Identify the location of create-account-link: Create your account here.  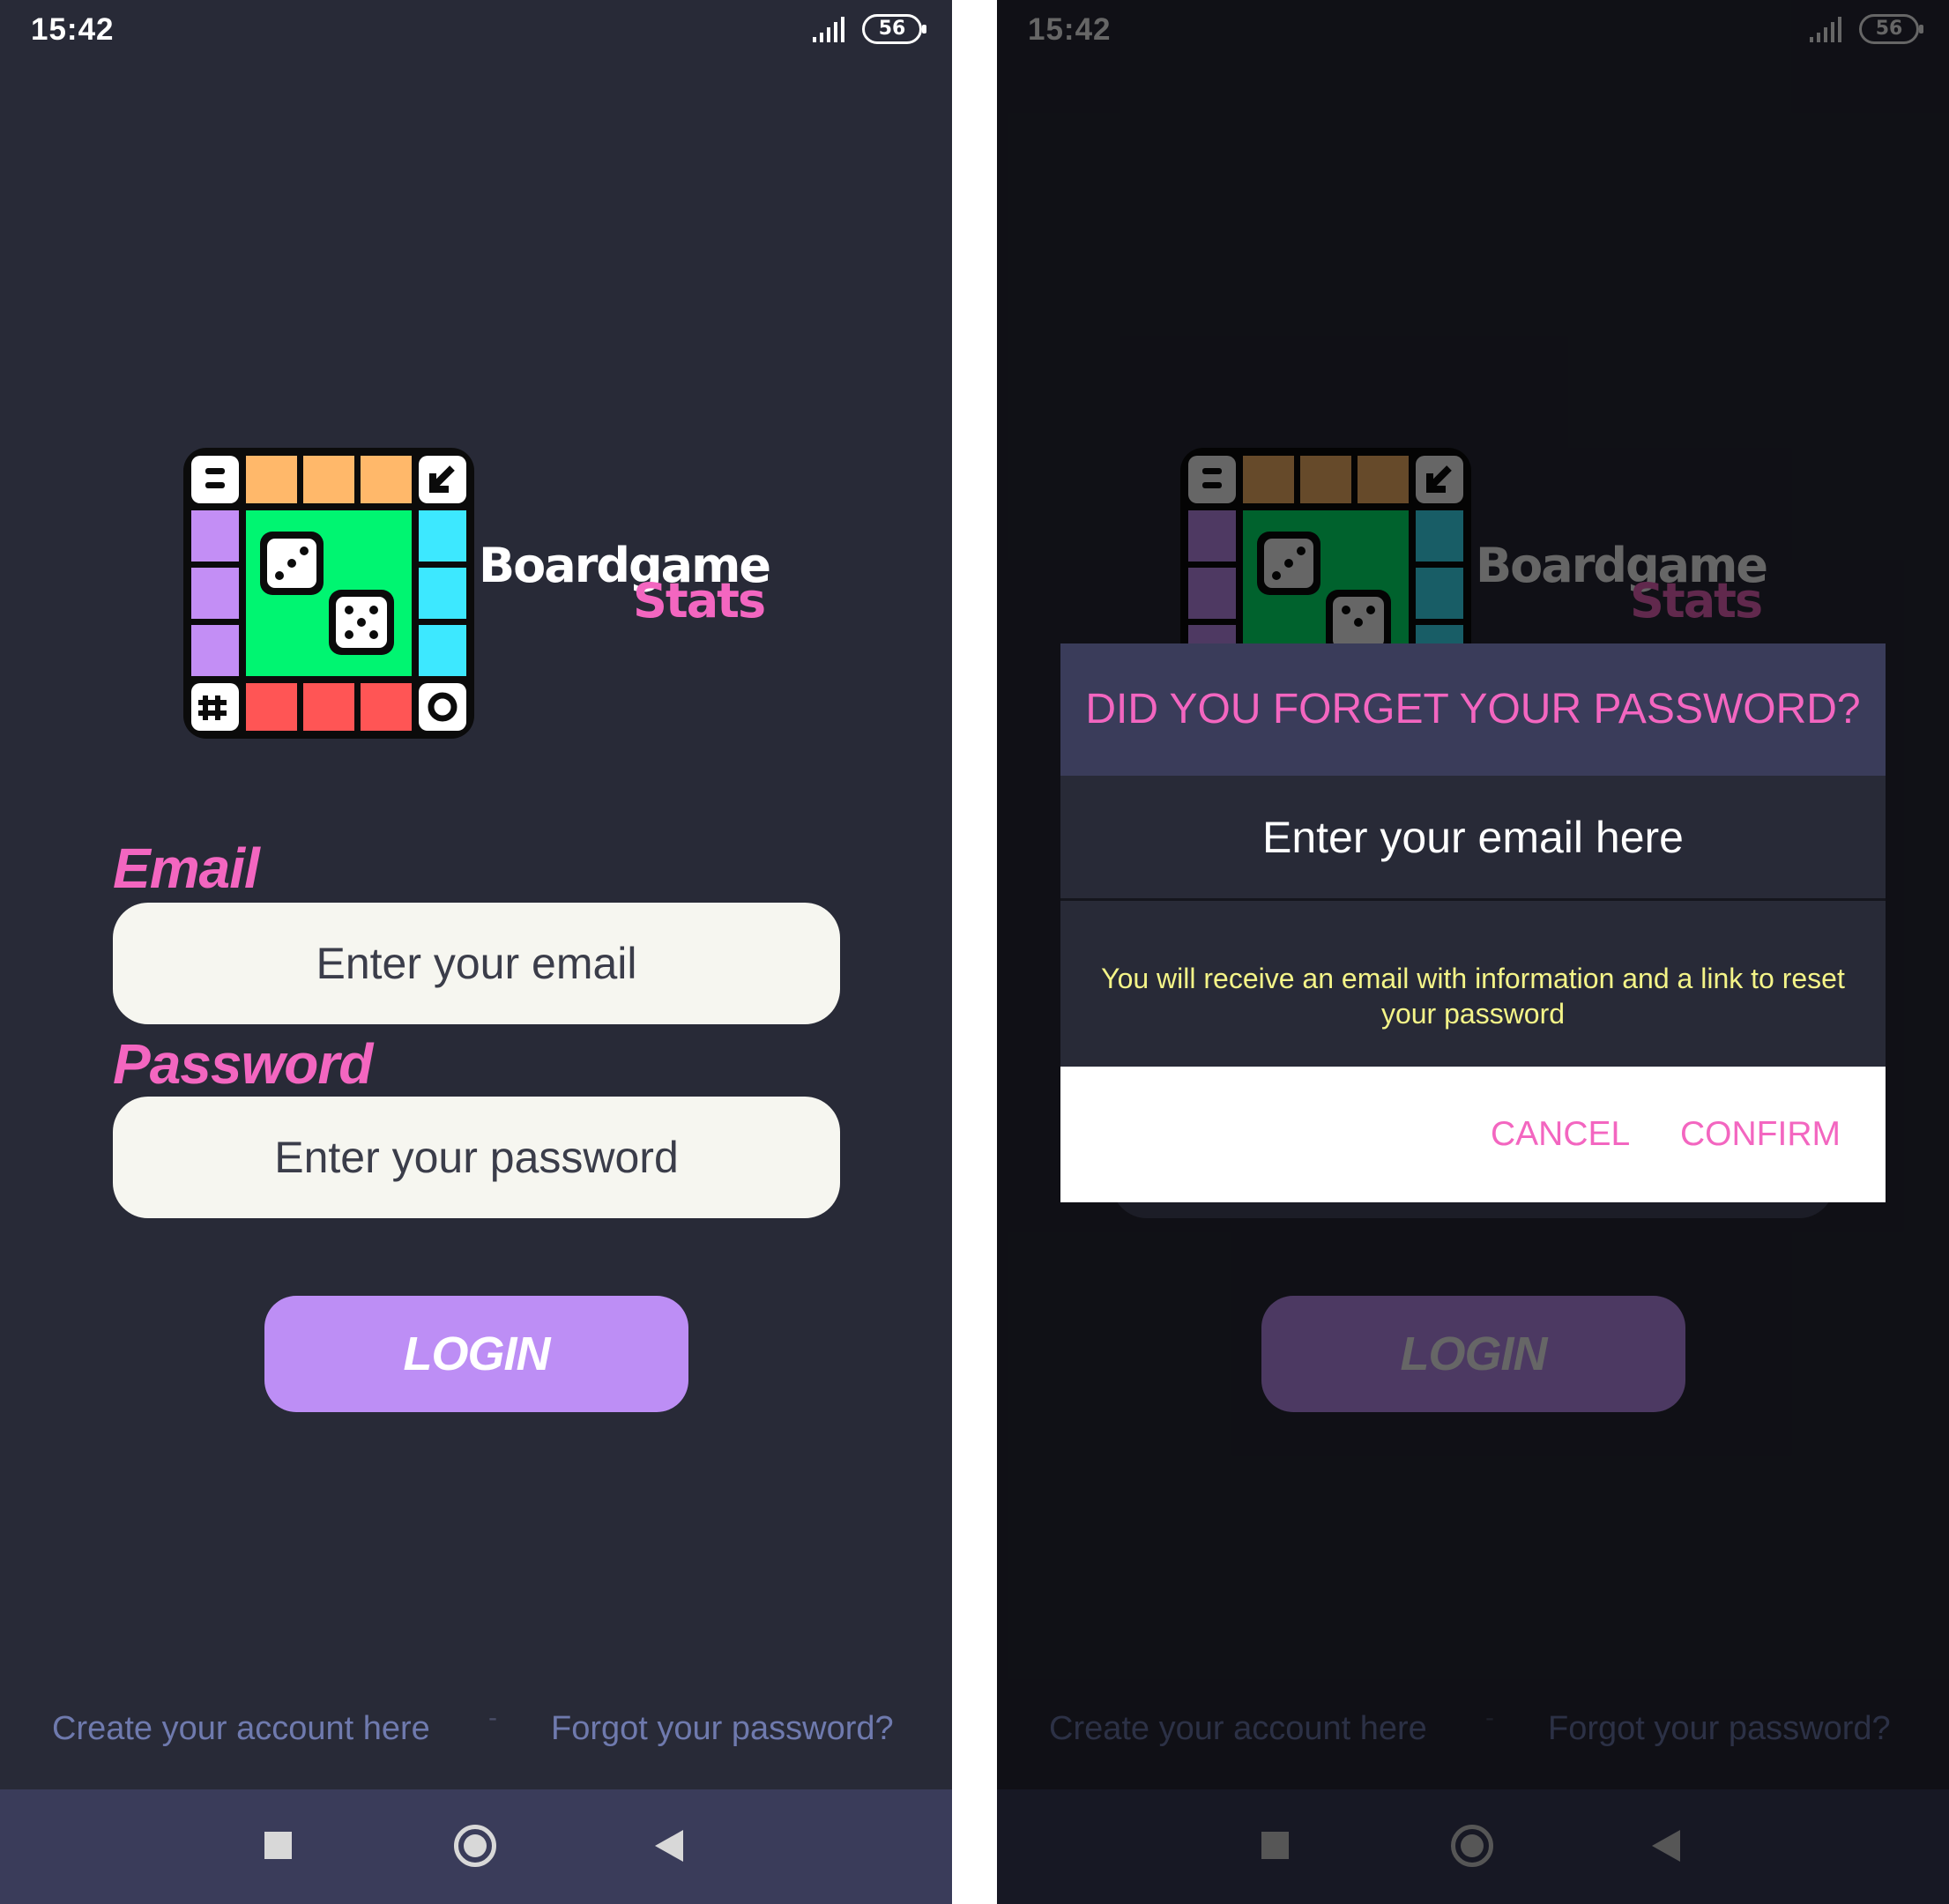
(241, 1729).